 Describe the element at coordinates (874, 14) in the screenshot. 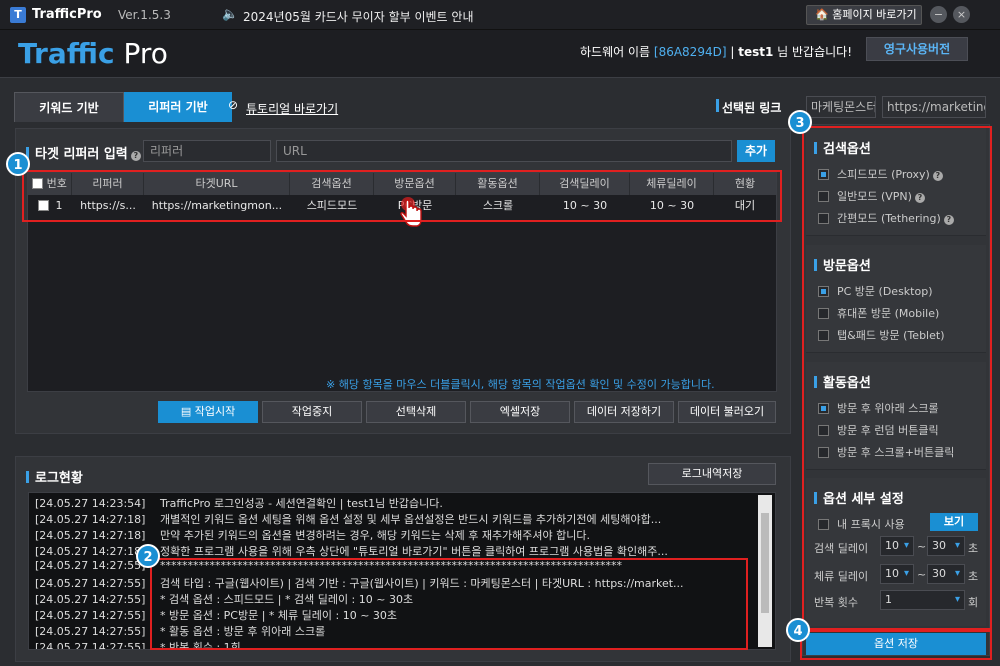

I see `homepage-button-label: 홈페이지 바로가기` at that location.